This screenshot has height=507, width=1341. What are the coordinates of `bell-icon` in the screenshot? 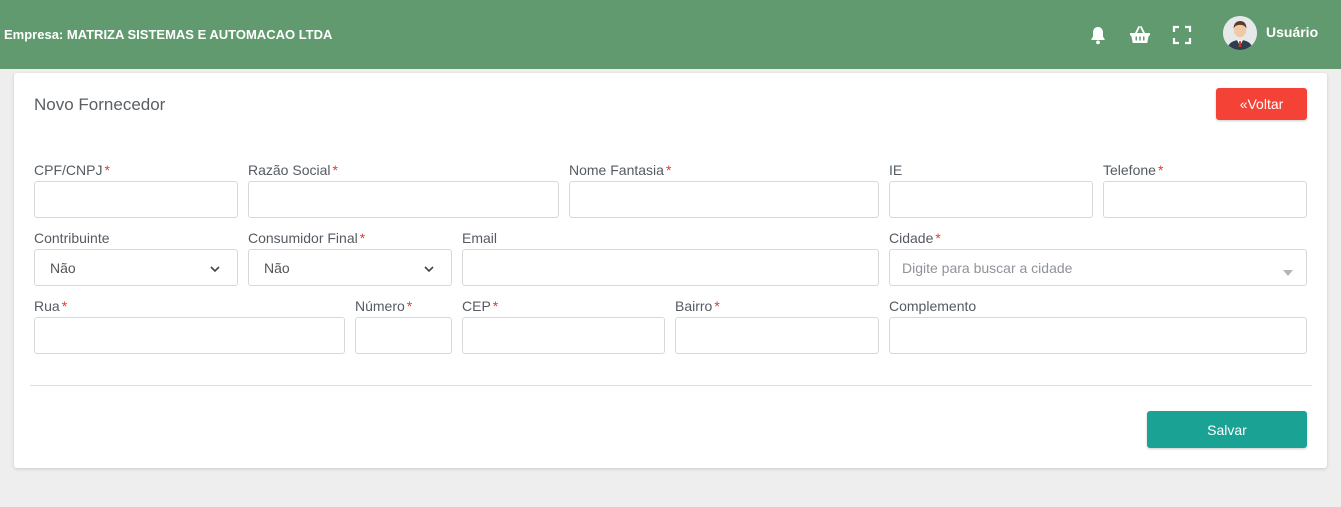 It's located at (1098, 35).